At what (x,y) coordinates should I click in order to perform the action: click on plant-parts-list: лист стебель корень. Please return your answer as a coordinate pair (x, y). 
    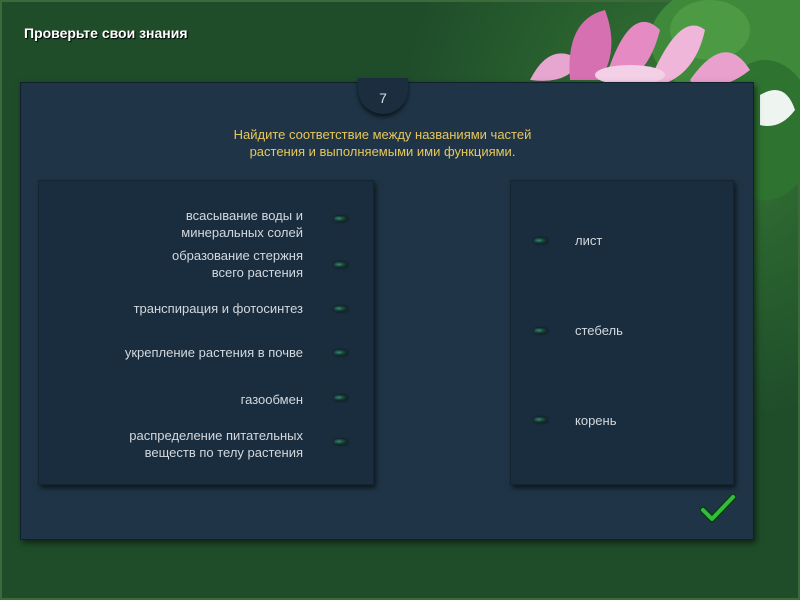
    Looking at the image, I should click on (622, 332).